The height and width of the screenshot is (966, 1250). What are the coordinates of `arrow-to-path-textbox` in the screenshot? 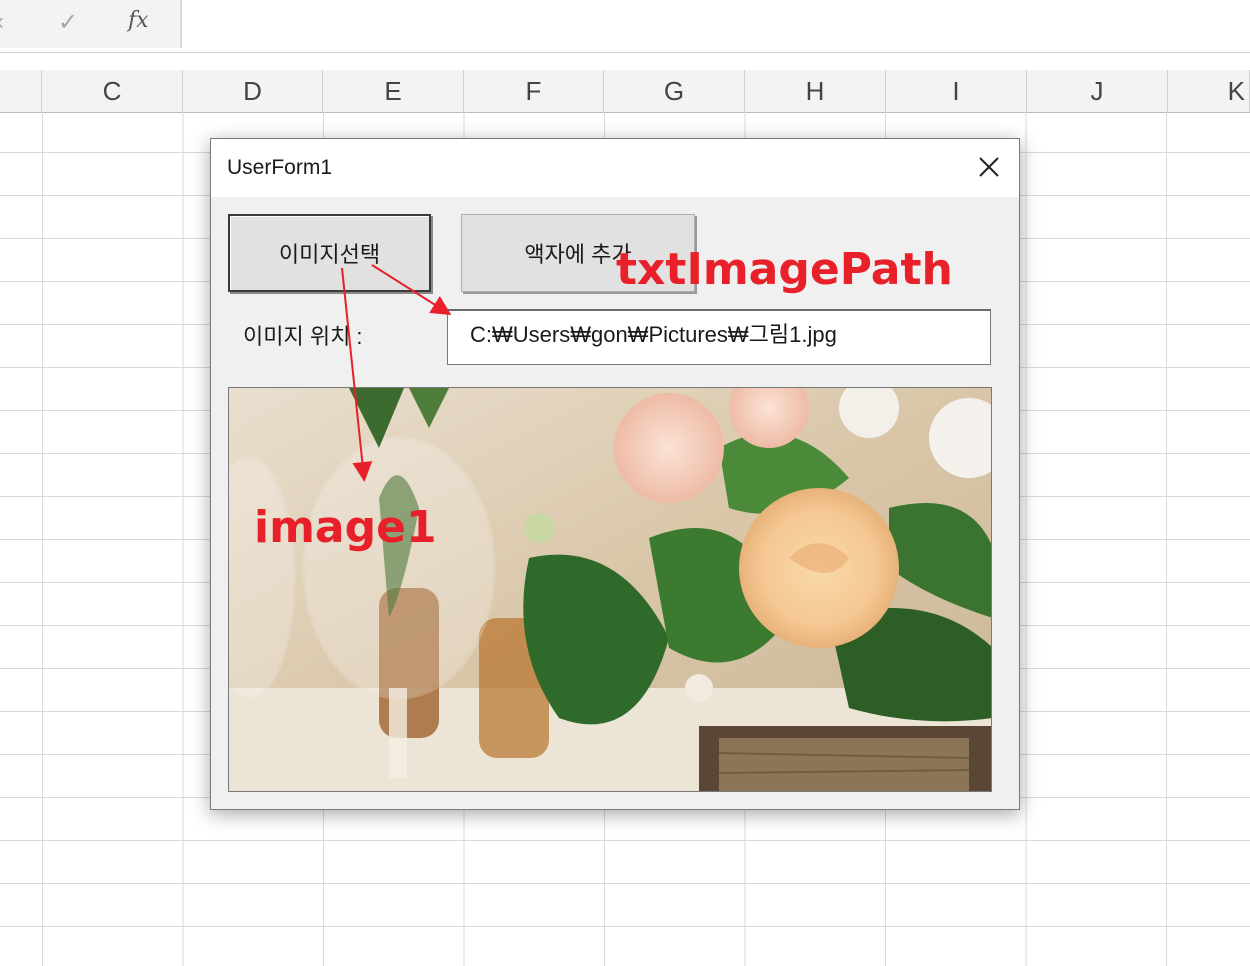 It's located at (411, 290).